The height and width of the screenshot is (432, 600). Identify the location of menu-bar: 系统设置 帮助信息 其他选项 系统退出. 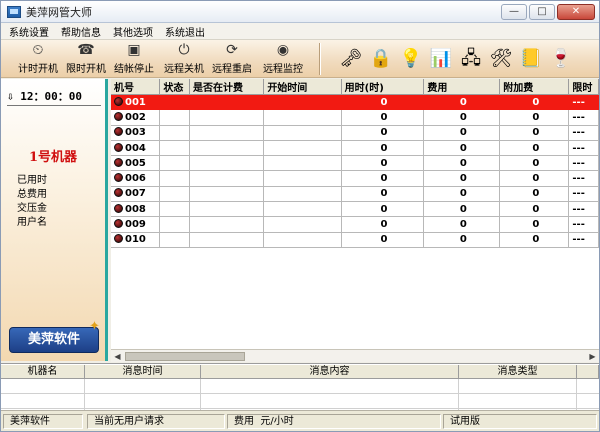
(300, 31).